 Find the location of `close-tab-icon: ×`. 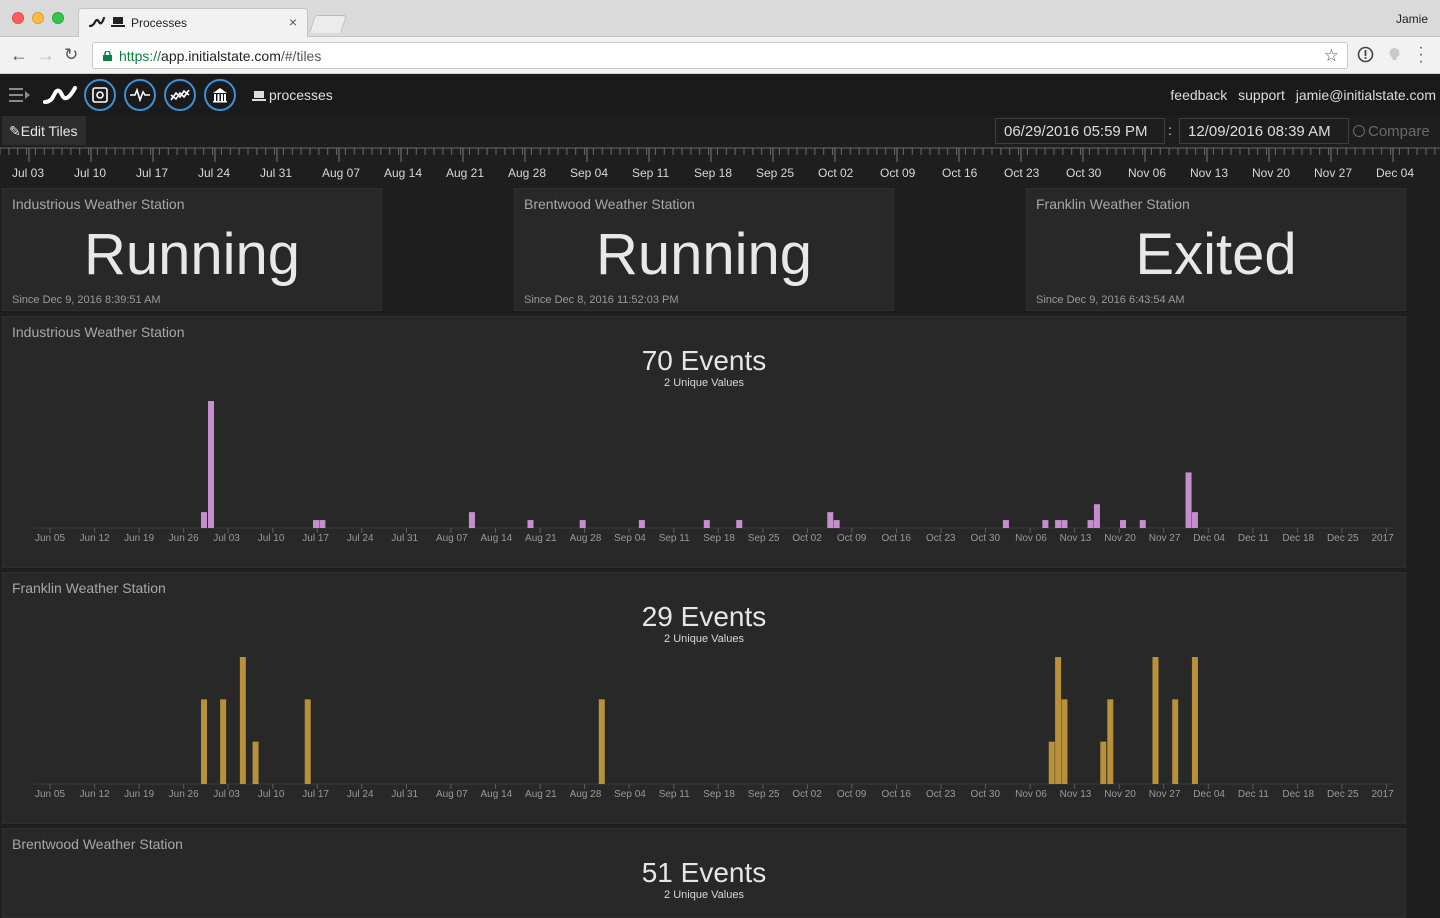

close-tab-icon: × is located at coordinates (293, 22).